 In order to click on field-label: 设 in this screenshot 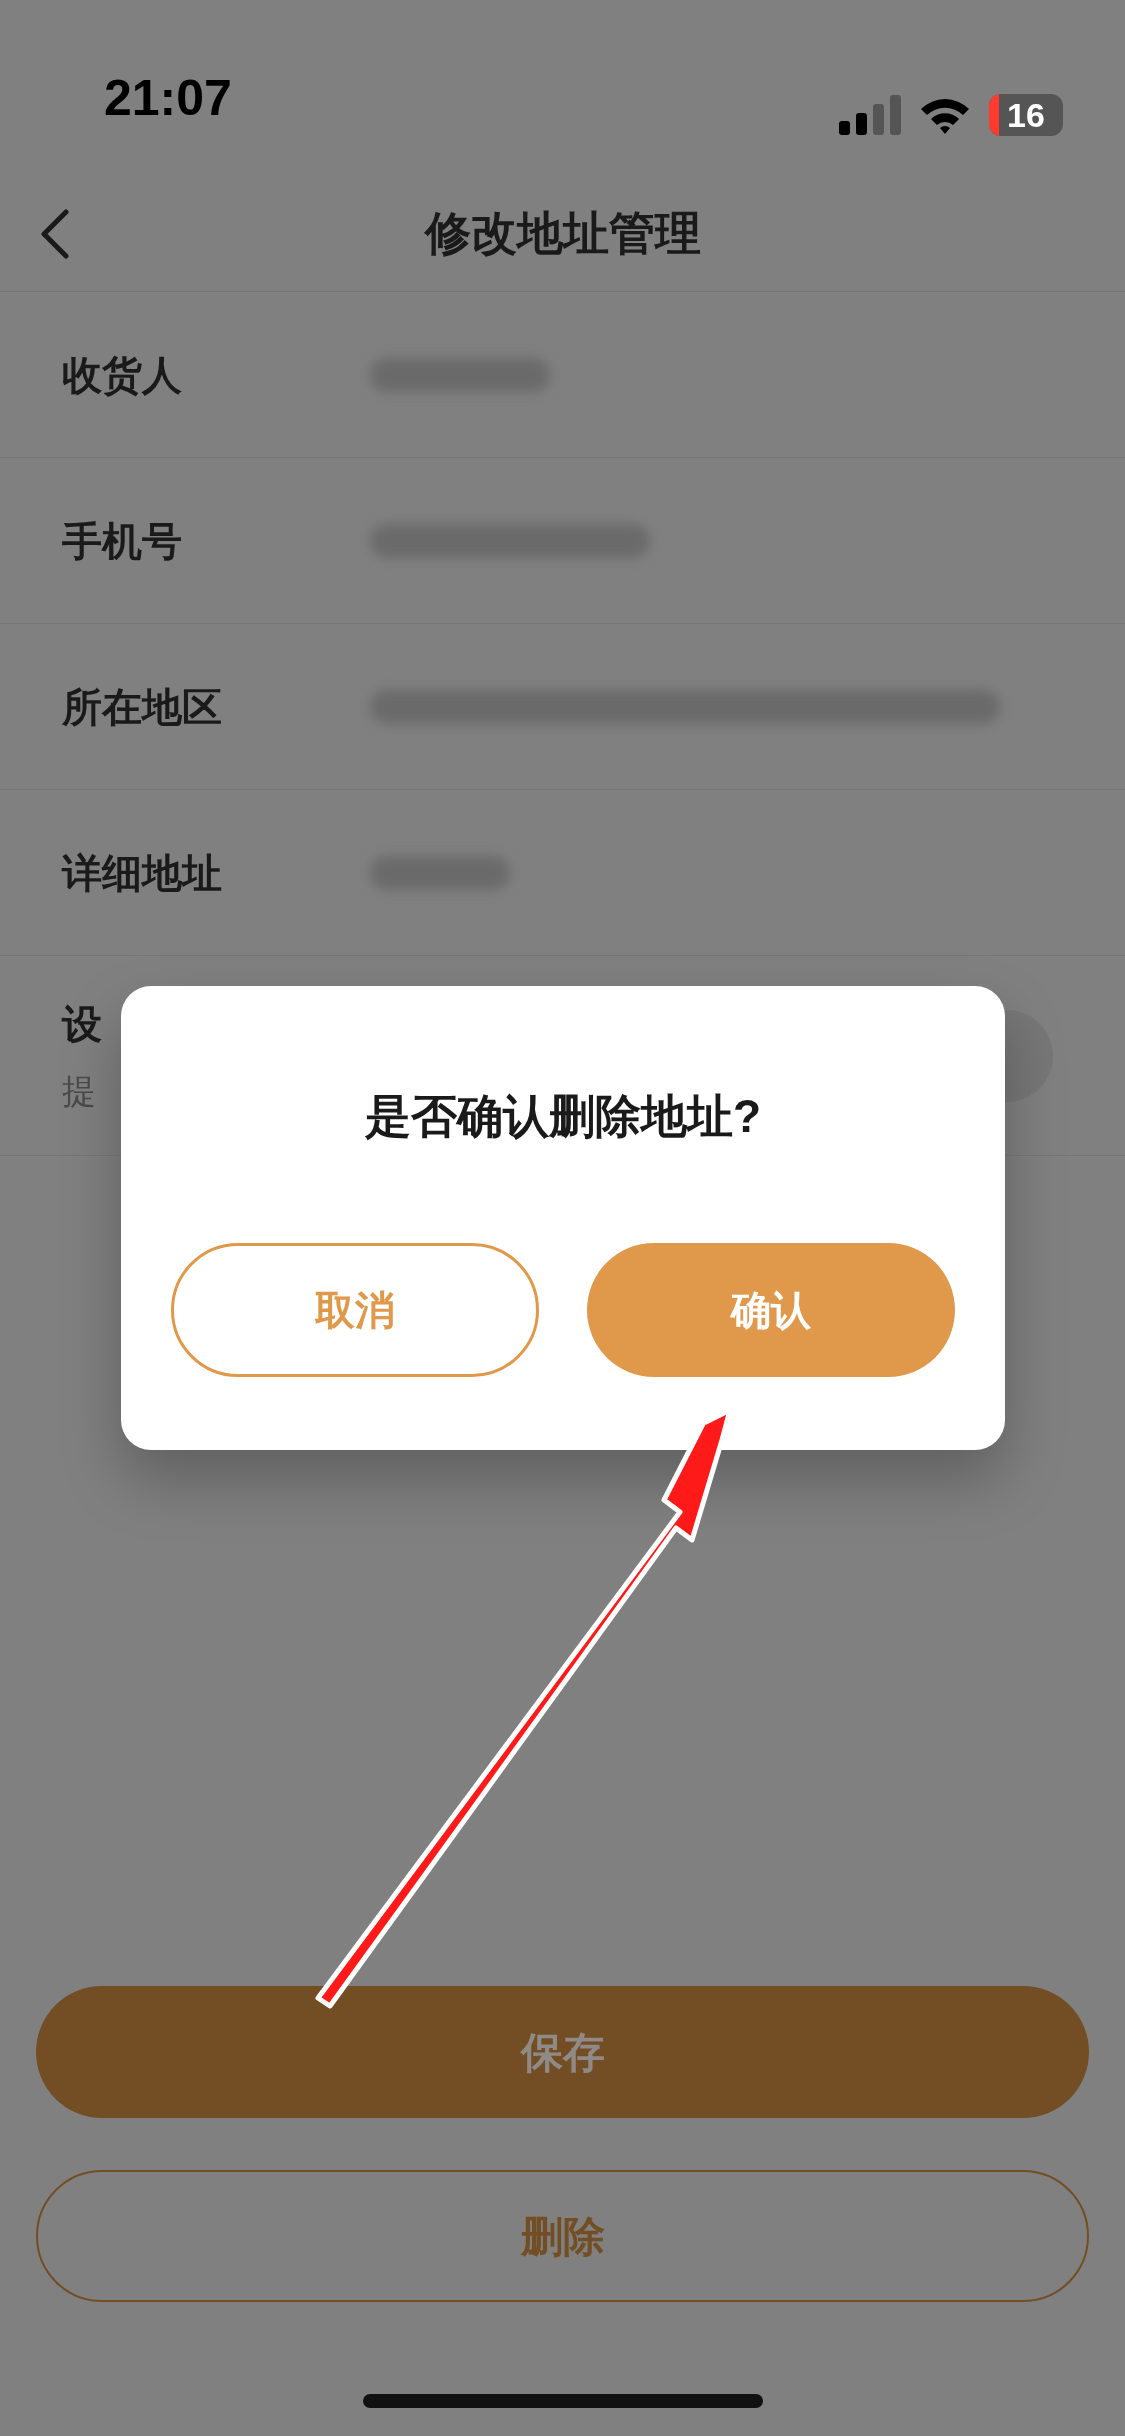, I will do `click(82, 1024)`.